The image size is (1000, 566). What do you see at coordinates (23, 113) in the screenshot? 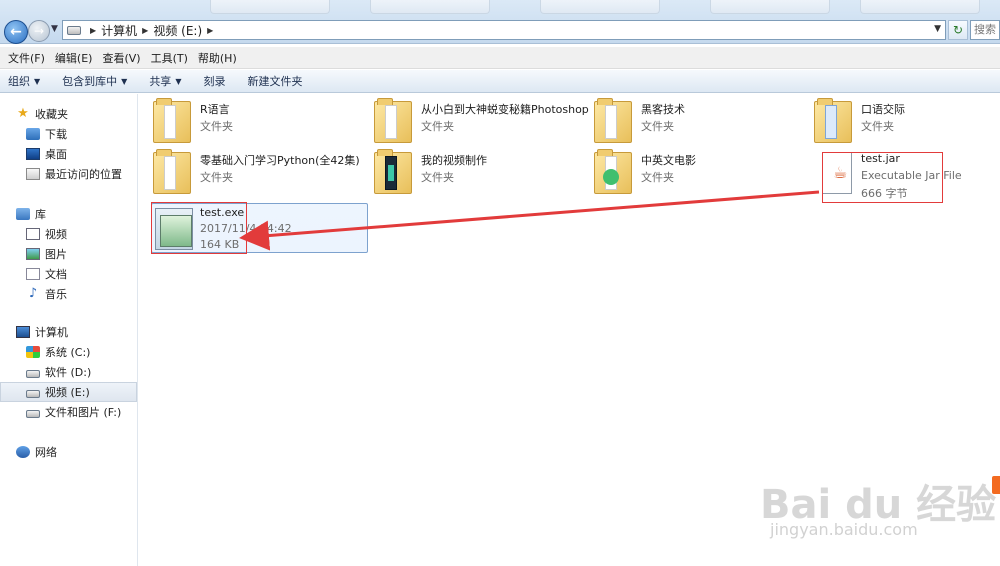
I see `star-icon: ★` at bounding box center [23, 113].